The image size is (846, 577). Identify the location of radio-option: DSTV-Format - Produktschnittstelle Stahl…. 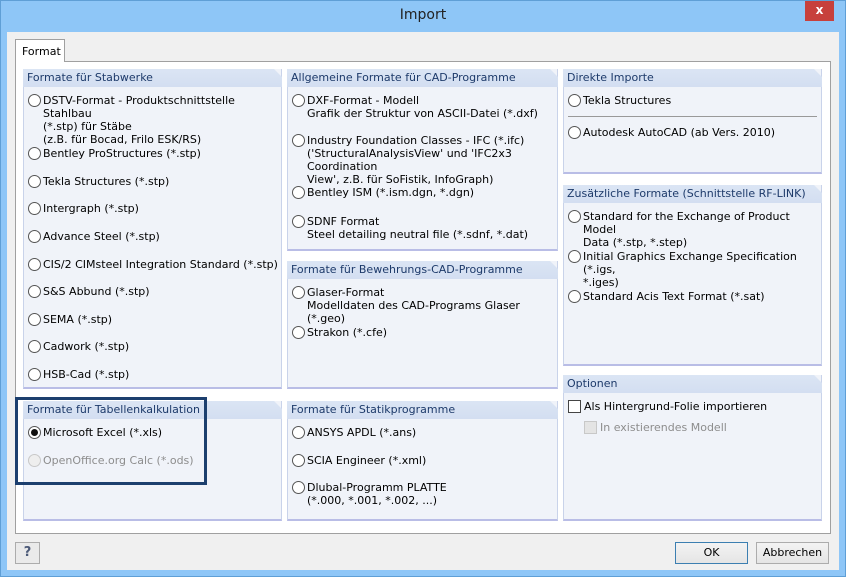
(154, 120).